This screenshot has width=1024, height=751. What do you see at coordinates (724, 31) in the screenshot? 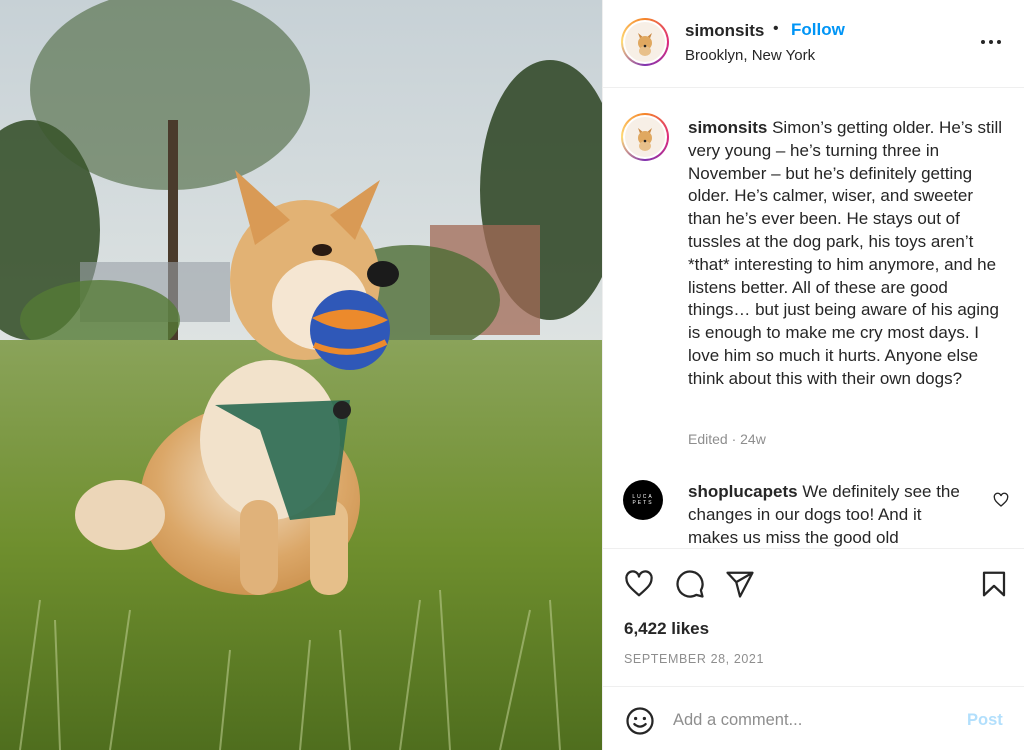
I see `author-username: simonsits` at bounding box center [724, 31].